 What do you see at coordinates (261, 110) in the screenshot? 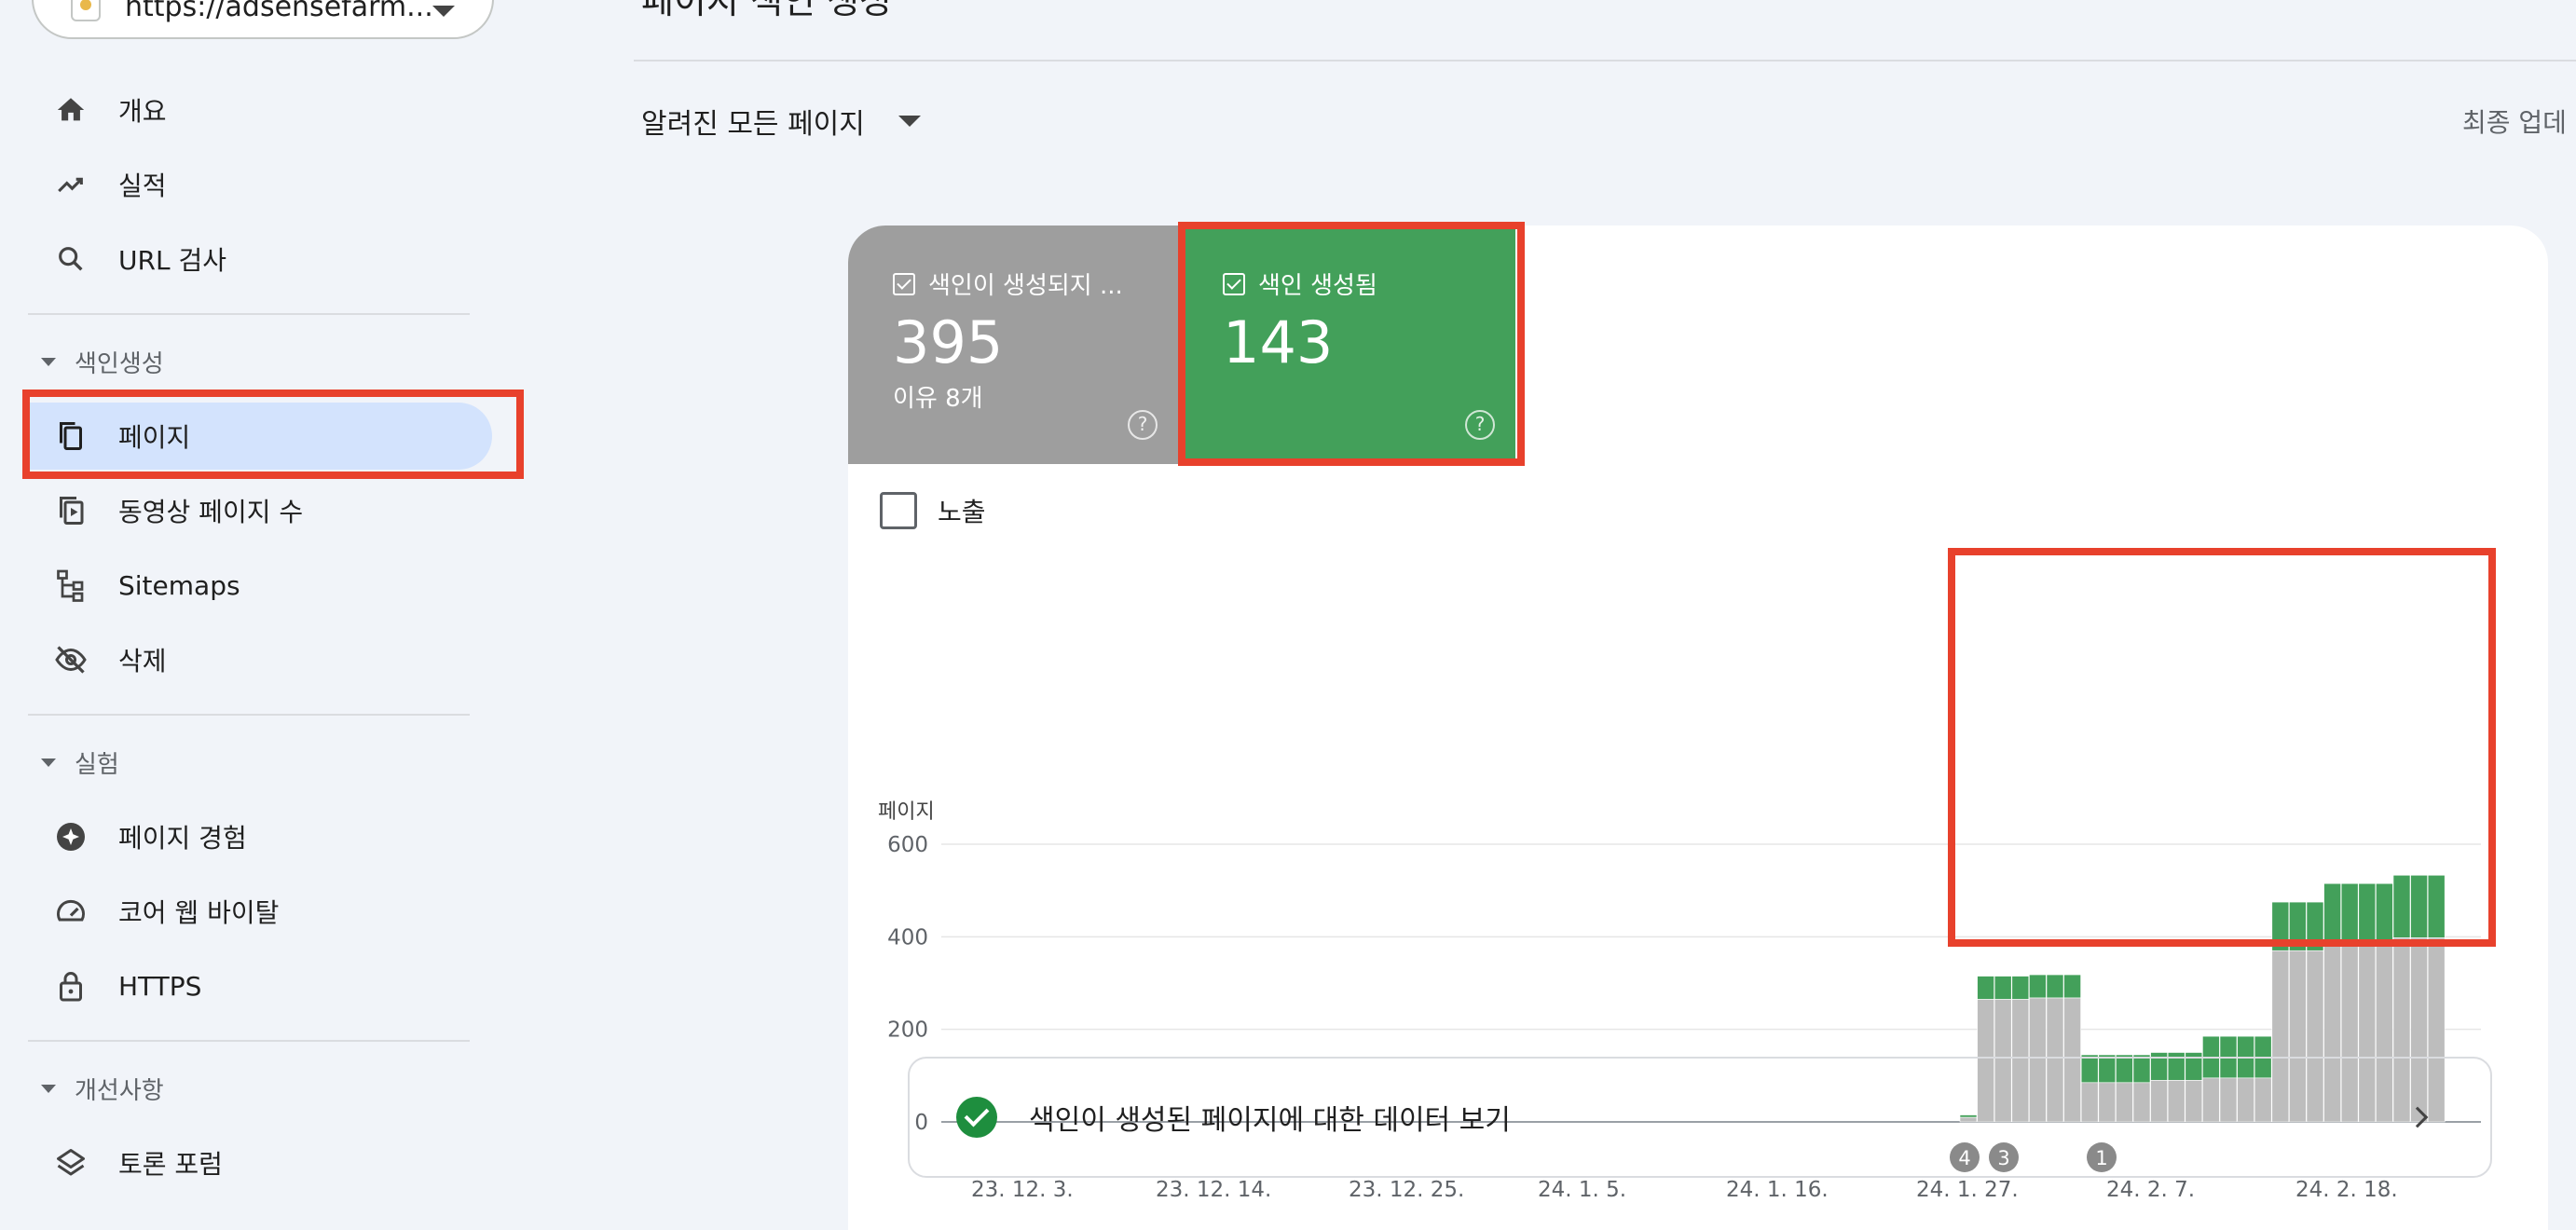
I see `nav-item-overview: 개요` at bounding box center [261, 110].